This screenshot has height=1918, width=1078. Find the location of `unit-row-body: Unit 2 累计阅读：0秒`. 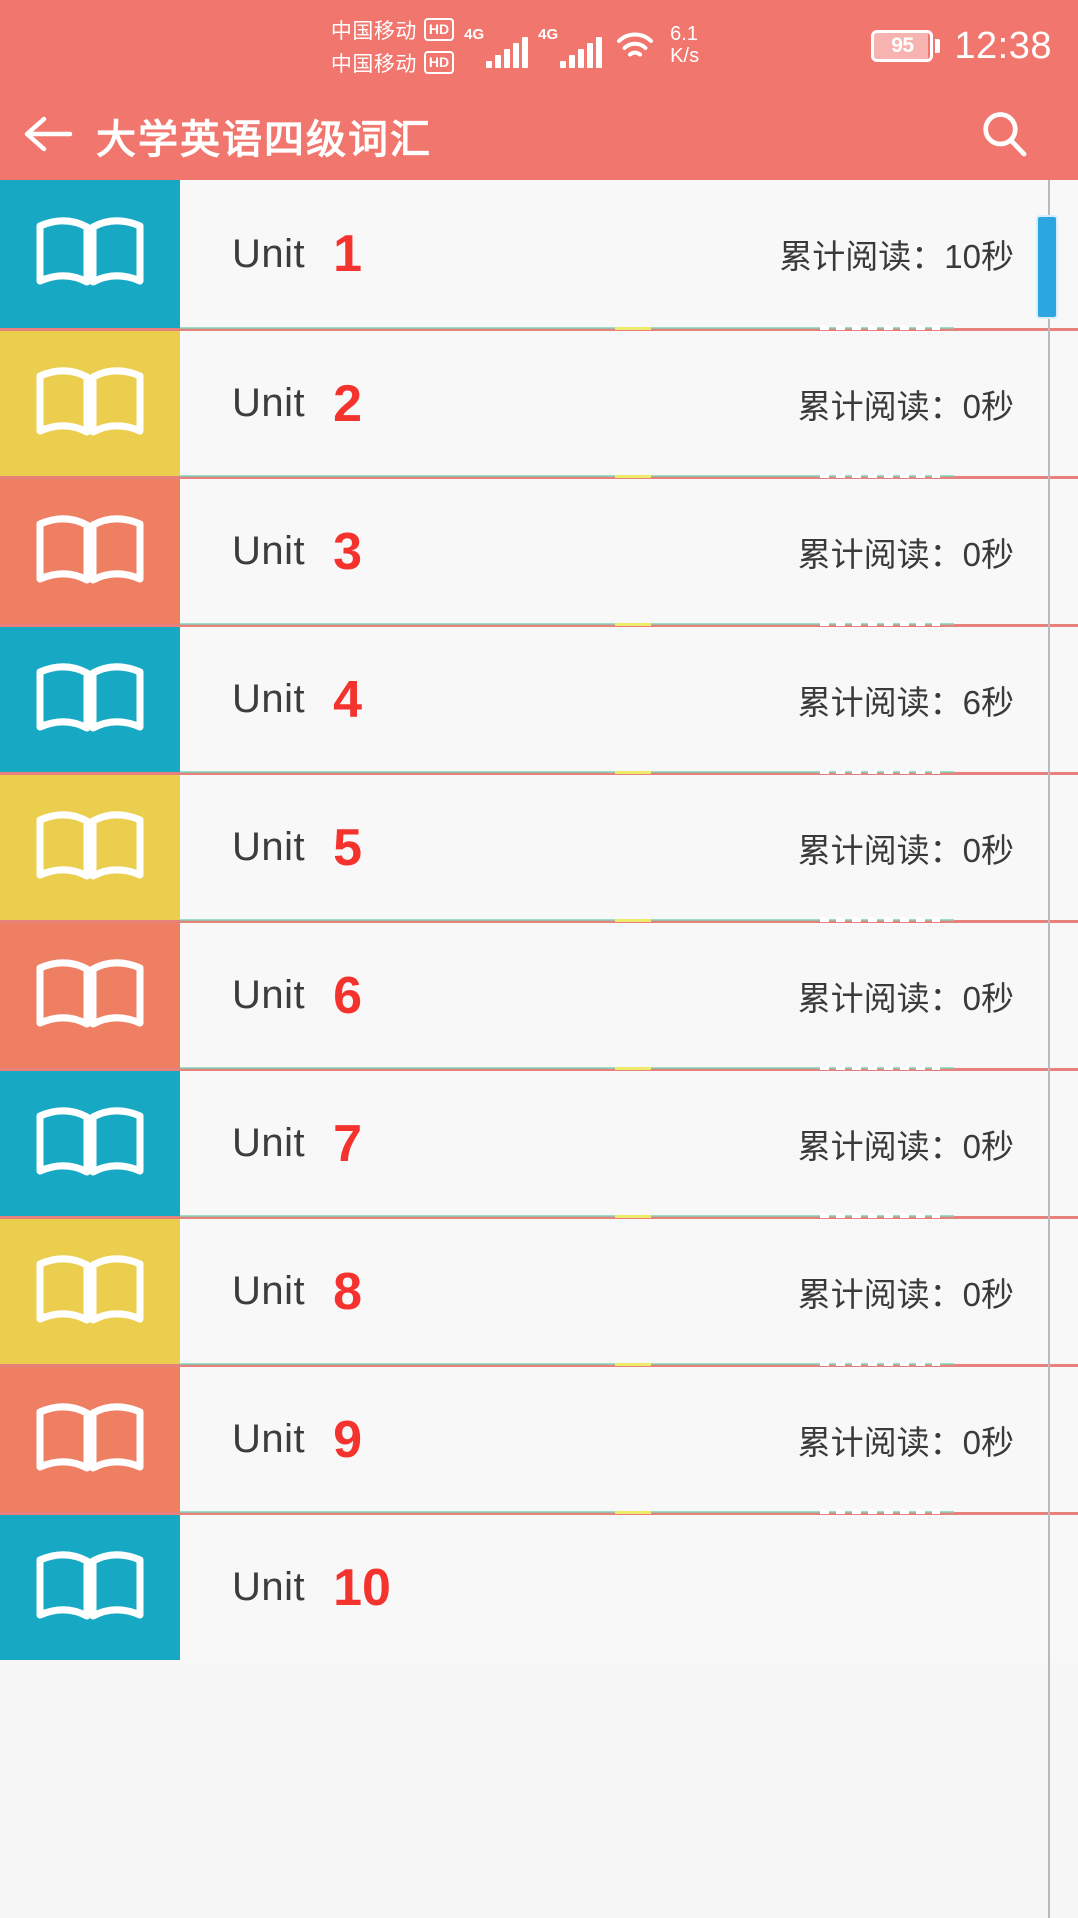

unit-row-body: Unit 2 累计阅读：0秒 is located at coordinates (629, 403).